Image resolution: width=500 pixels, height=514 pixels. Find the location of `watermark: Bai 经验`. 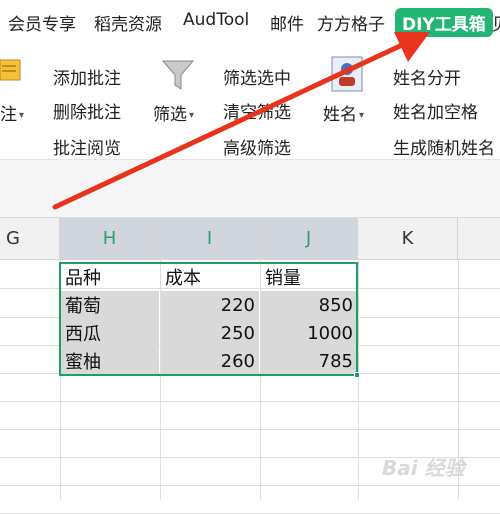

watermark: Bai 经验 is located at coordinates (423, 468).